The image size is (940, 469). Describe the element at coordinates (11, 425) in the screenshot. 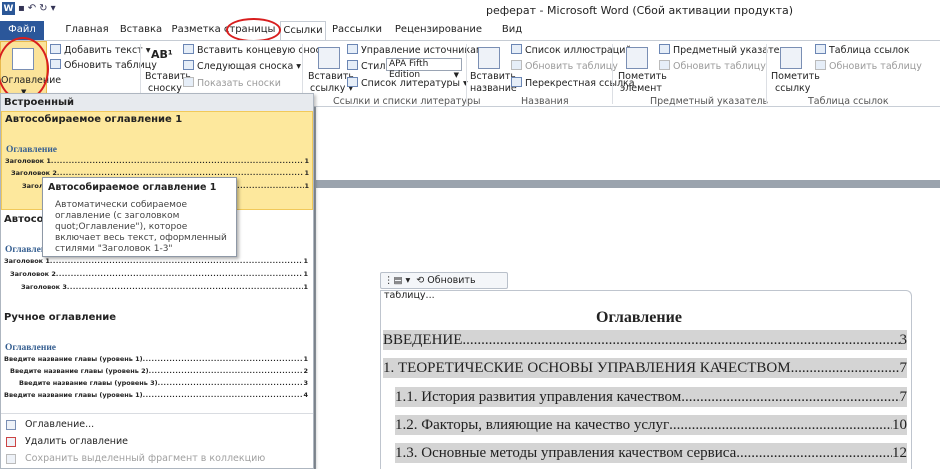

I see `toc-dialog-icon` at that location.